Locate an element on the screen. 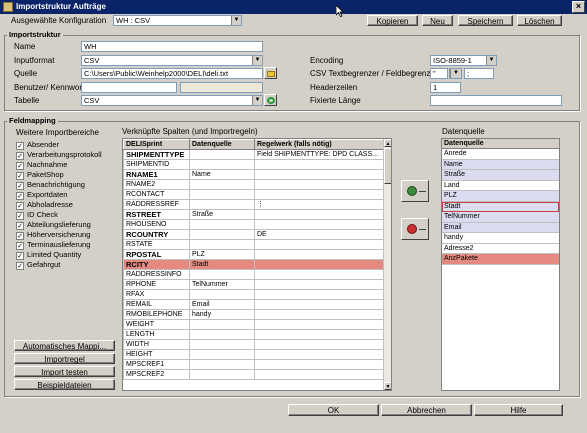  cell-datasource: Email is located at coordinates (222, 304).